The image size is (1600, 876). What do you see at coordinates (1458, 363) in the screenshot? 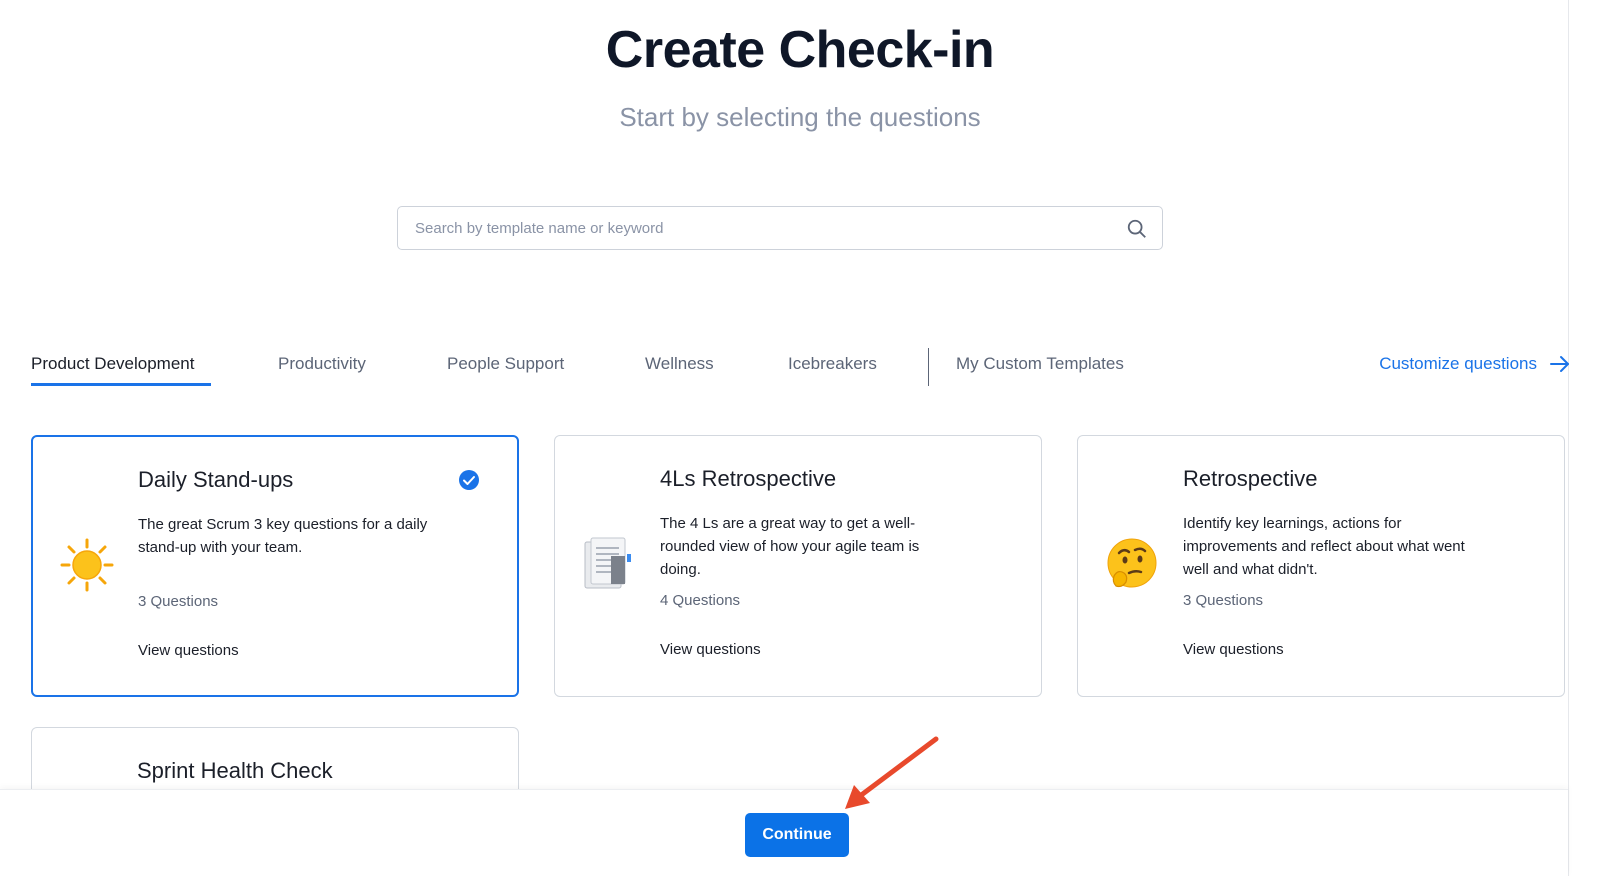
I see `customize-questions-label: Customize questions` at bounding box center [1458, 363].